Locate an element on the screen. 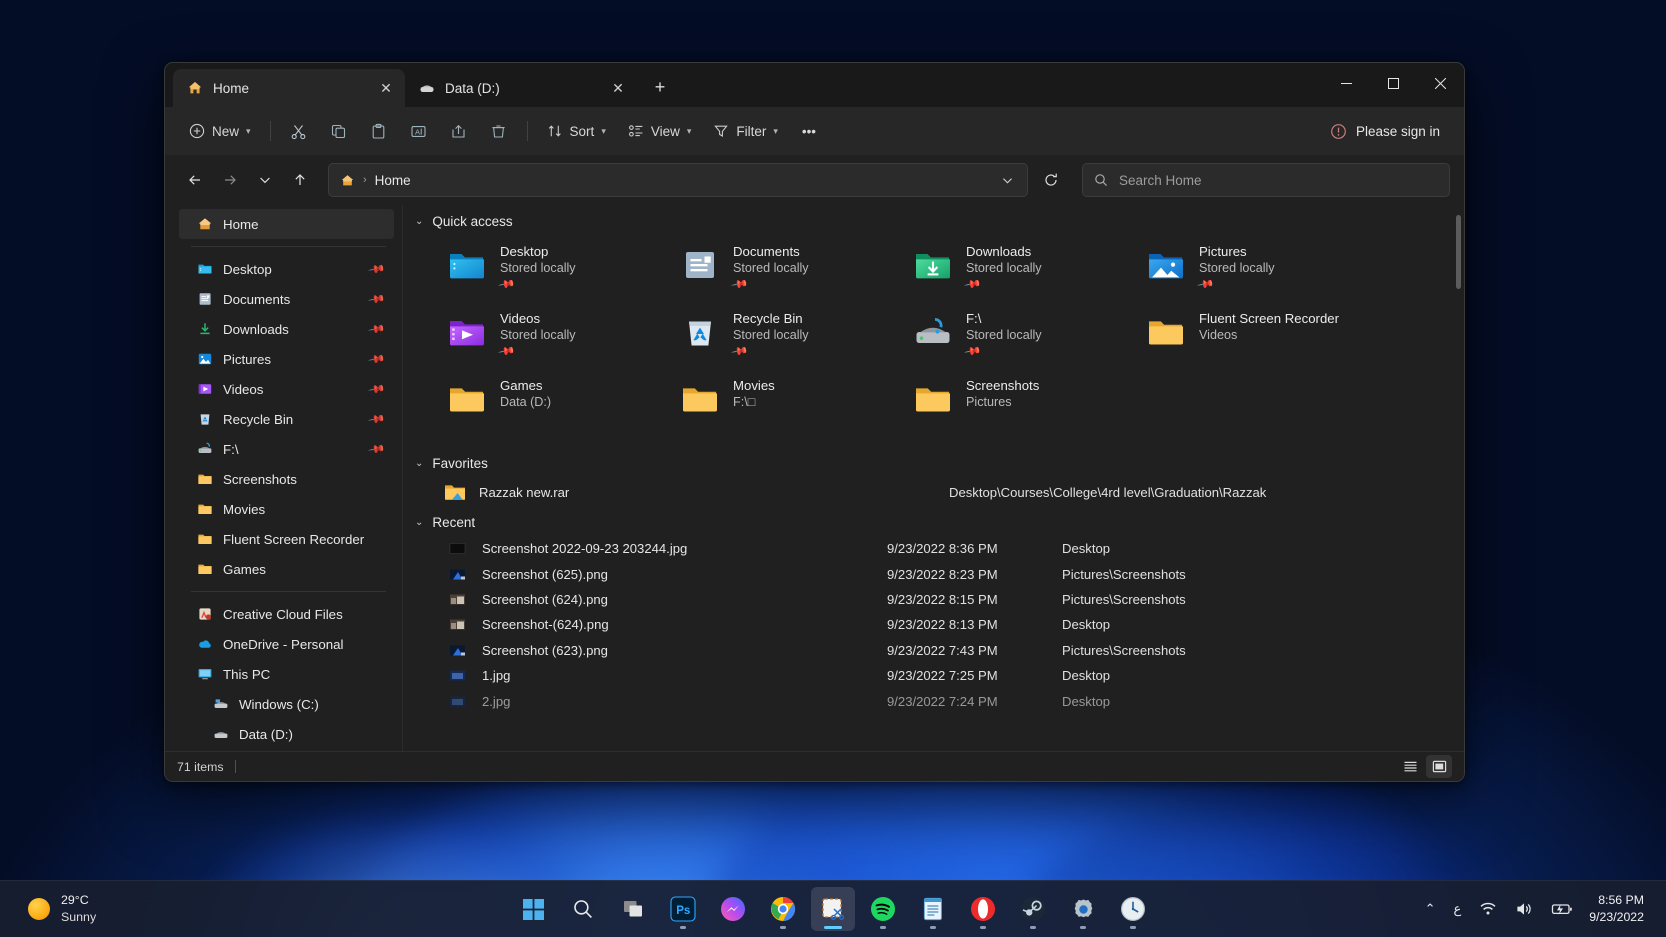  wifi-icon is located at coordinates (1488, 909).